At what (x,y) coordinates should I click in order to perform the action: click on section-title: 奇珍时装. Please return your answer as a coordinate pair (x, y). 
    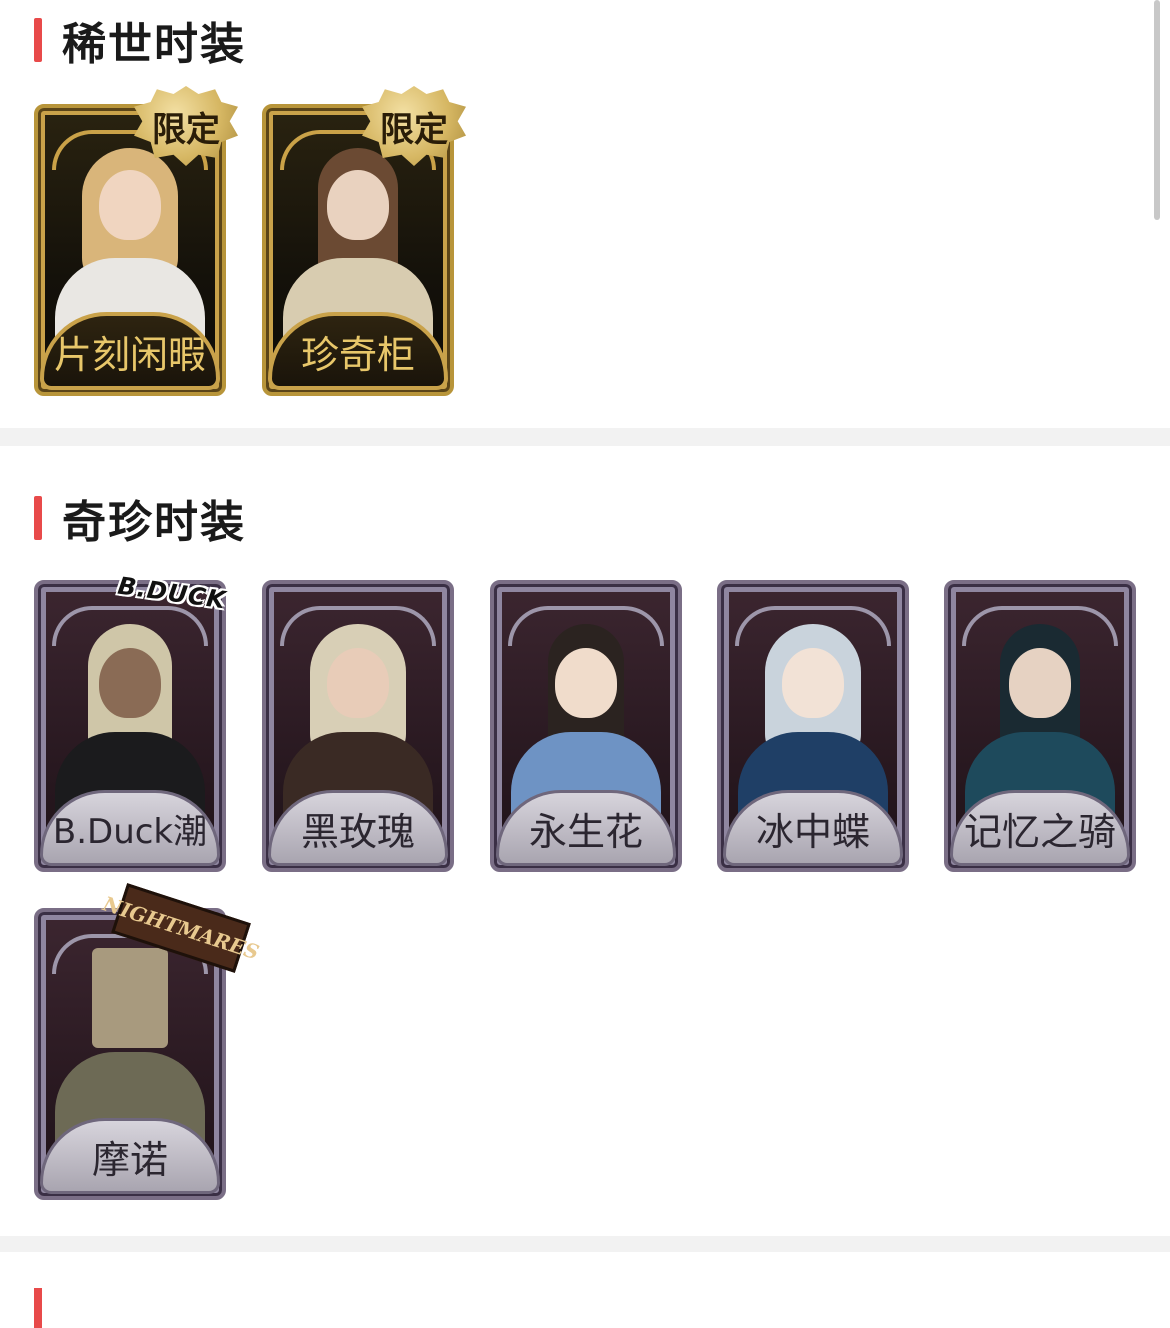
    Looking at the image, I should click on (140, 518).